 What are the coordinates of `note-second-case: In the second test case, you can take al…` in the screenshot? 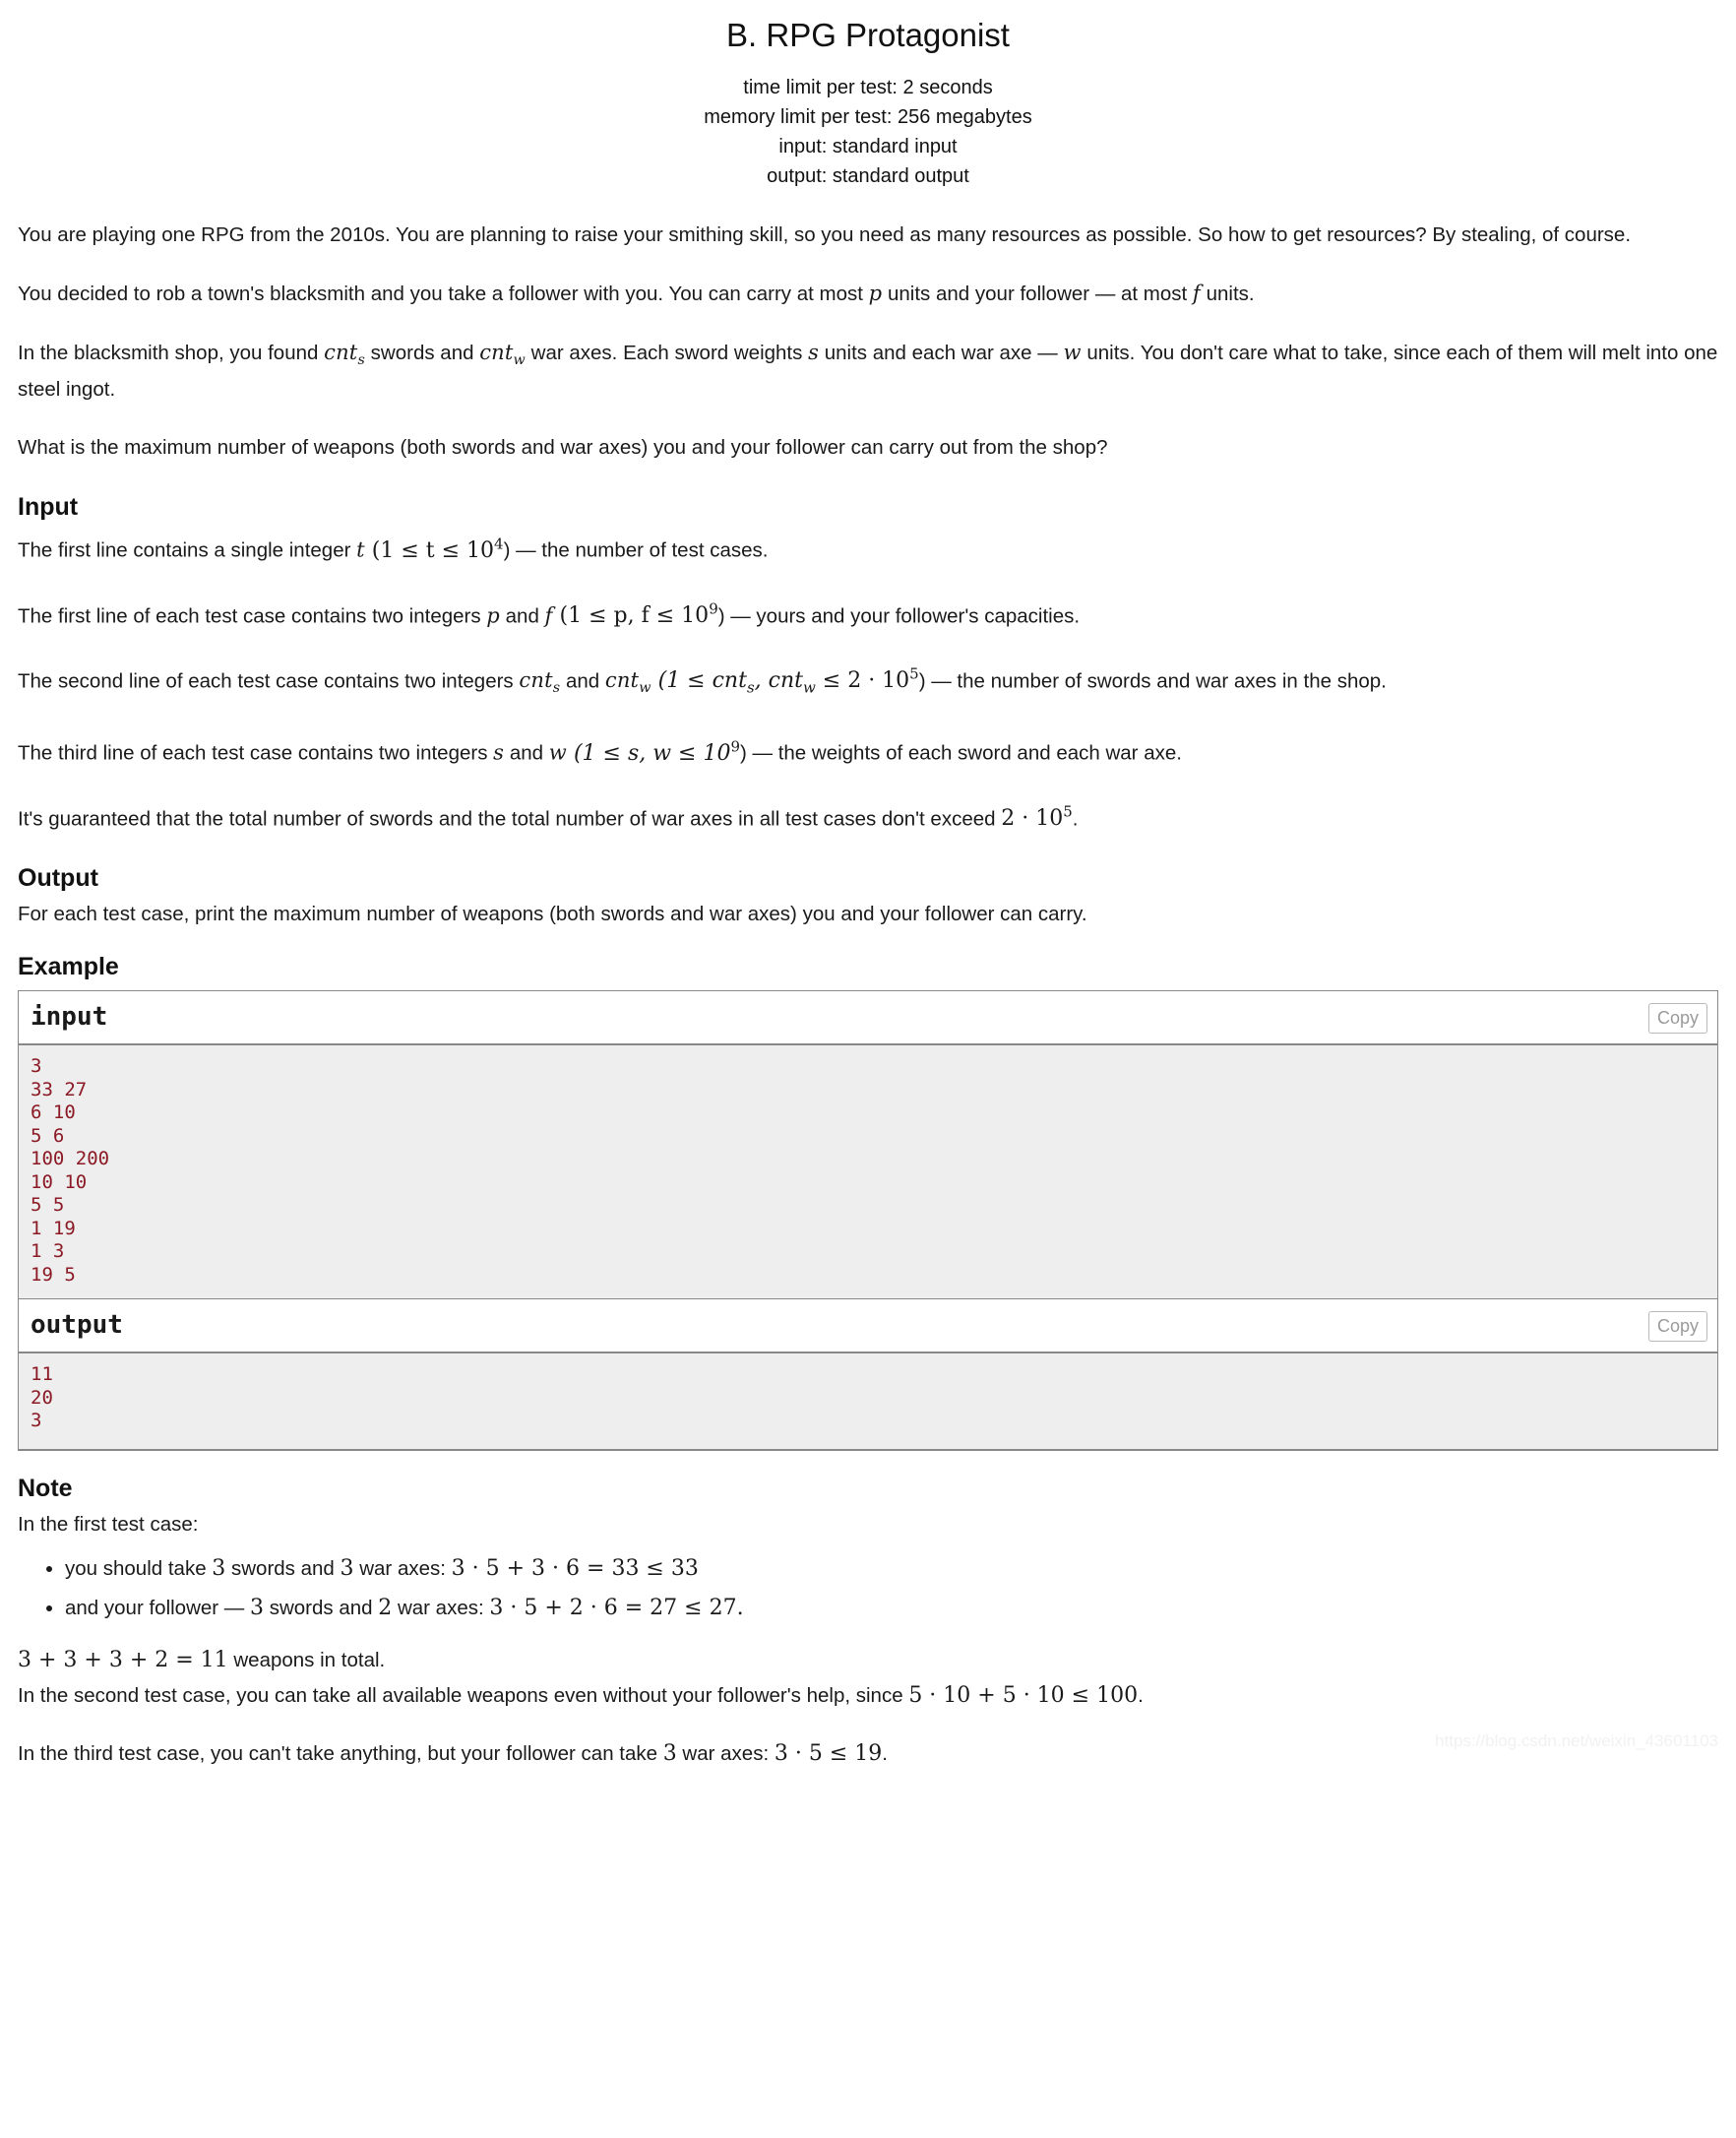 It's located at (868, 1696).